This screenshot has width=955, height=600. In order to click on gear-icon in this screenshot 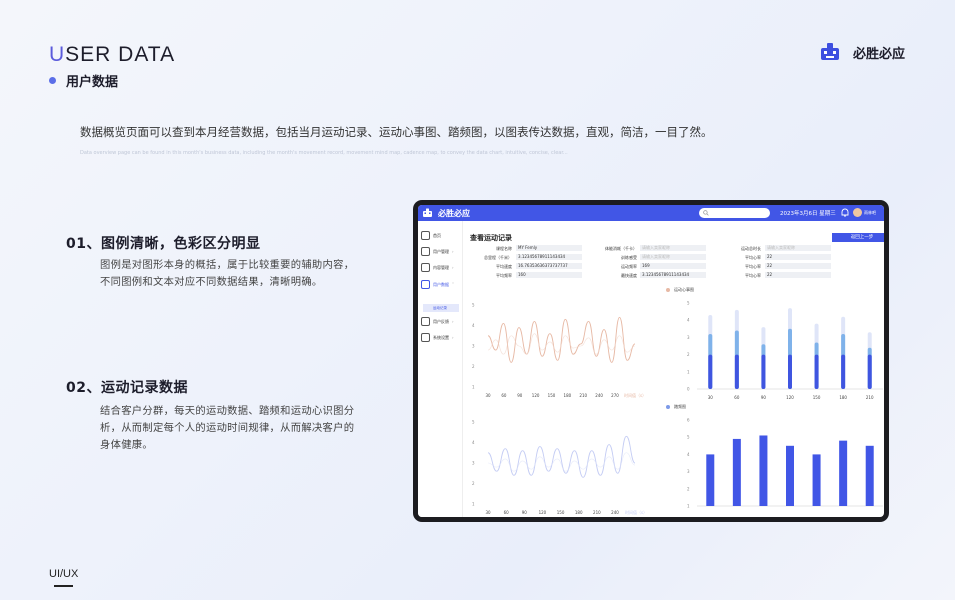, I will do `click(425, 337)`.